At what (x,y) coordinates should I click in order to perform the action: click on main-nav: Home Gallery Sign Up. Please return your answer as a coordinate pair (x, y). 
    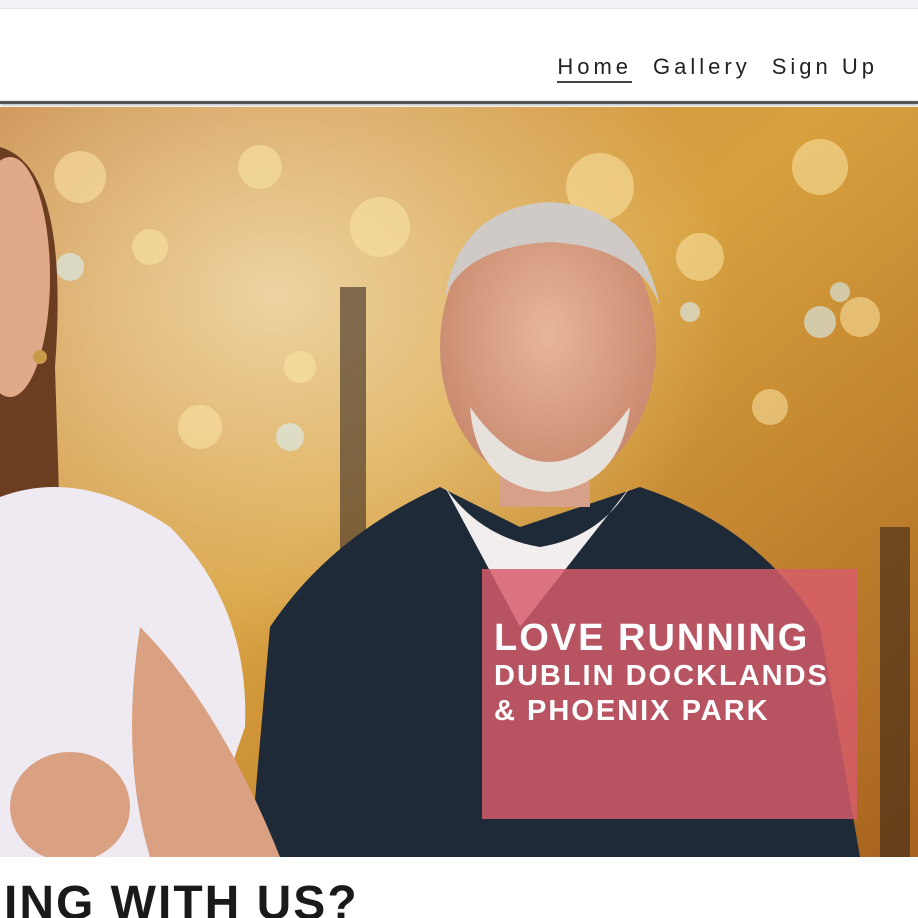
    Looking at the image, I should click on (717, 68).